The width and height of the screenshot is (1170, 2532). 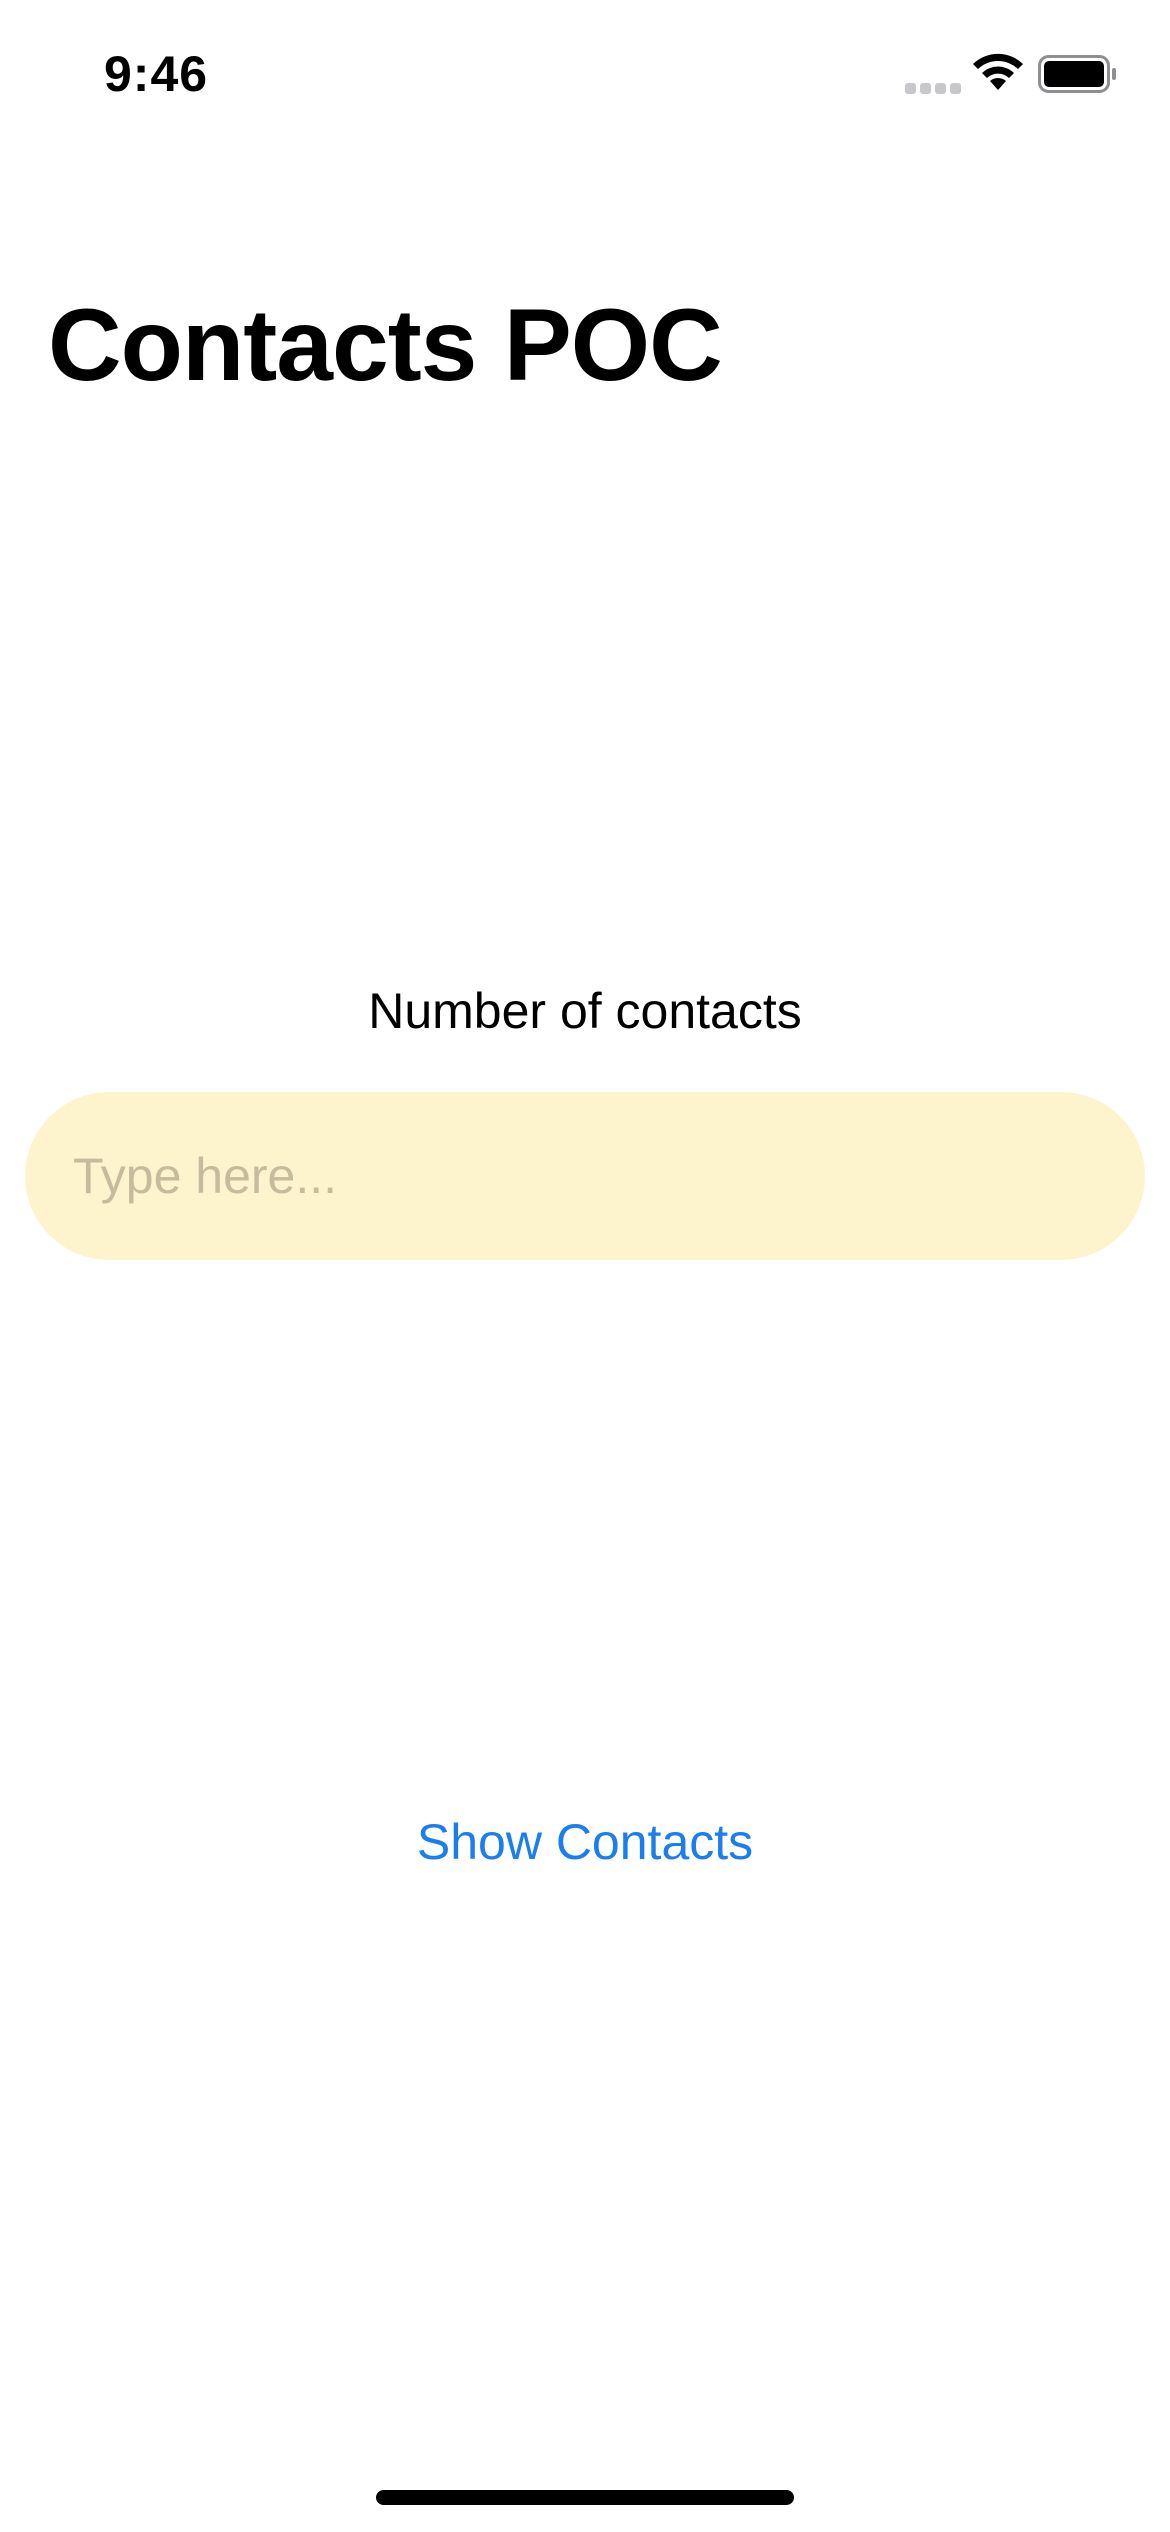 I want to click on status-time: 9:46, so click(x=156, y=74).